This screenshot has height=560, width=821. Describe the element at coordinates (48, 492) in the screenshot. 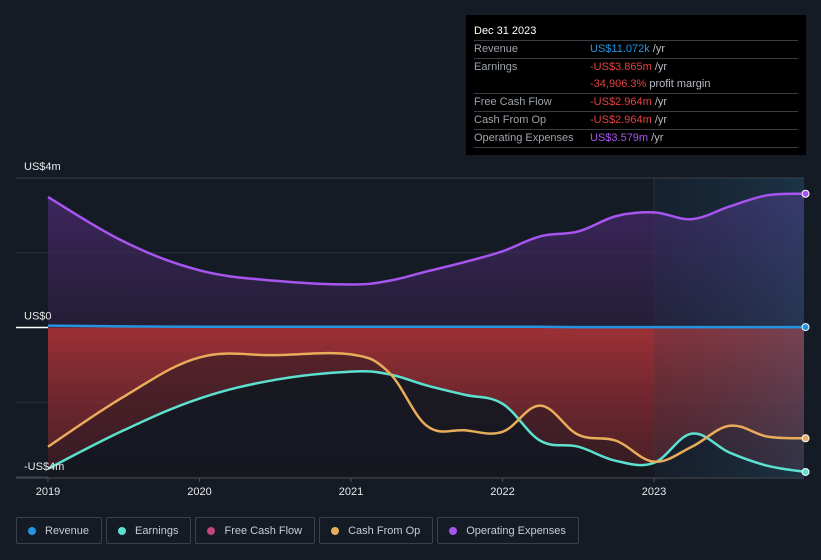

I see `x-tick-label: 2019` at that location.